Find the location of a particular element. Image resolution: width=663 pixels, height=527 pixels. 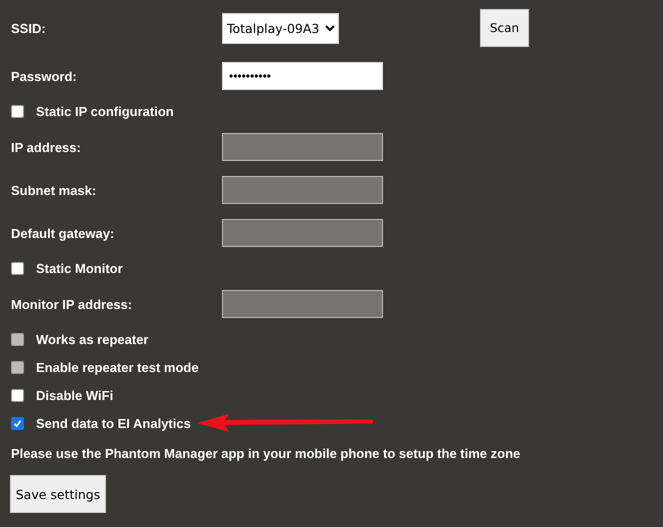

field-label: Default gateway: is located at coordinates (63, 233).